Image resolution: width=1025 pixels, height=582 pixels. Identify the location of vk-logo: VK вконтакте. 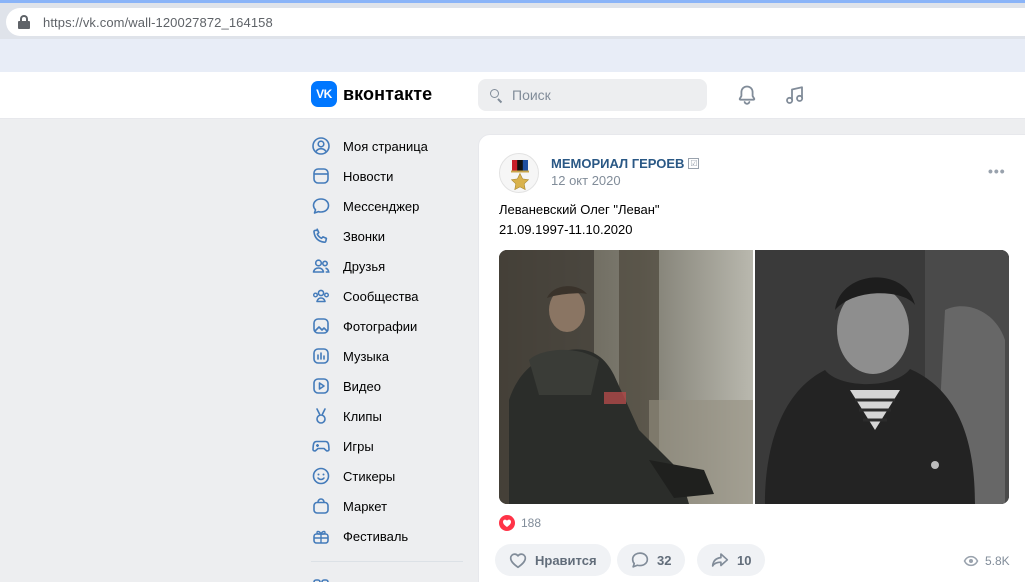
(371, 94).